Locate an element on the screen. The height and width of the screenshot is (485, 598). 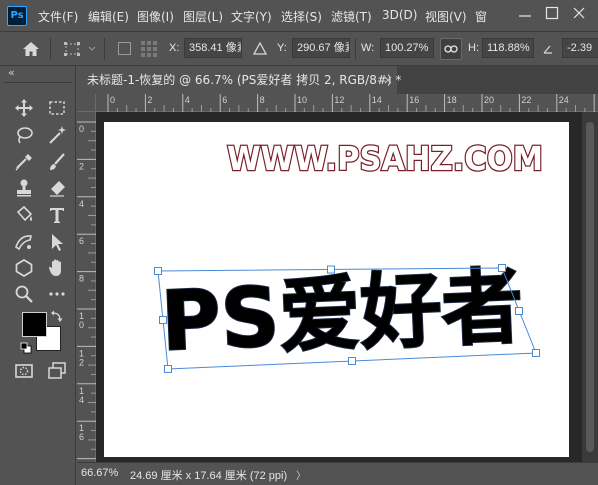
pen-icon is located at coordinates (24, 243).